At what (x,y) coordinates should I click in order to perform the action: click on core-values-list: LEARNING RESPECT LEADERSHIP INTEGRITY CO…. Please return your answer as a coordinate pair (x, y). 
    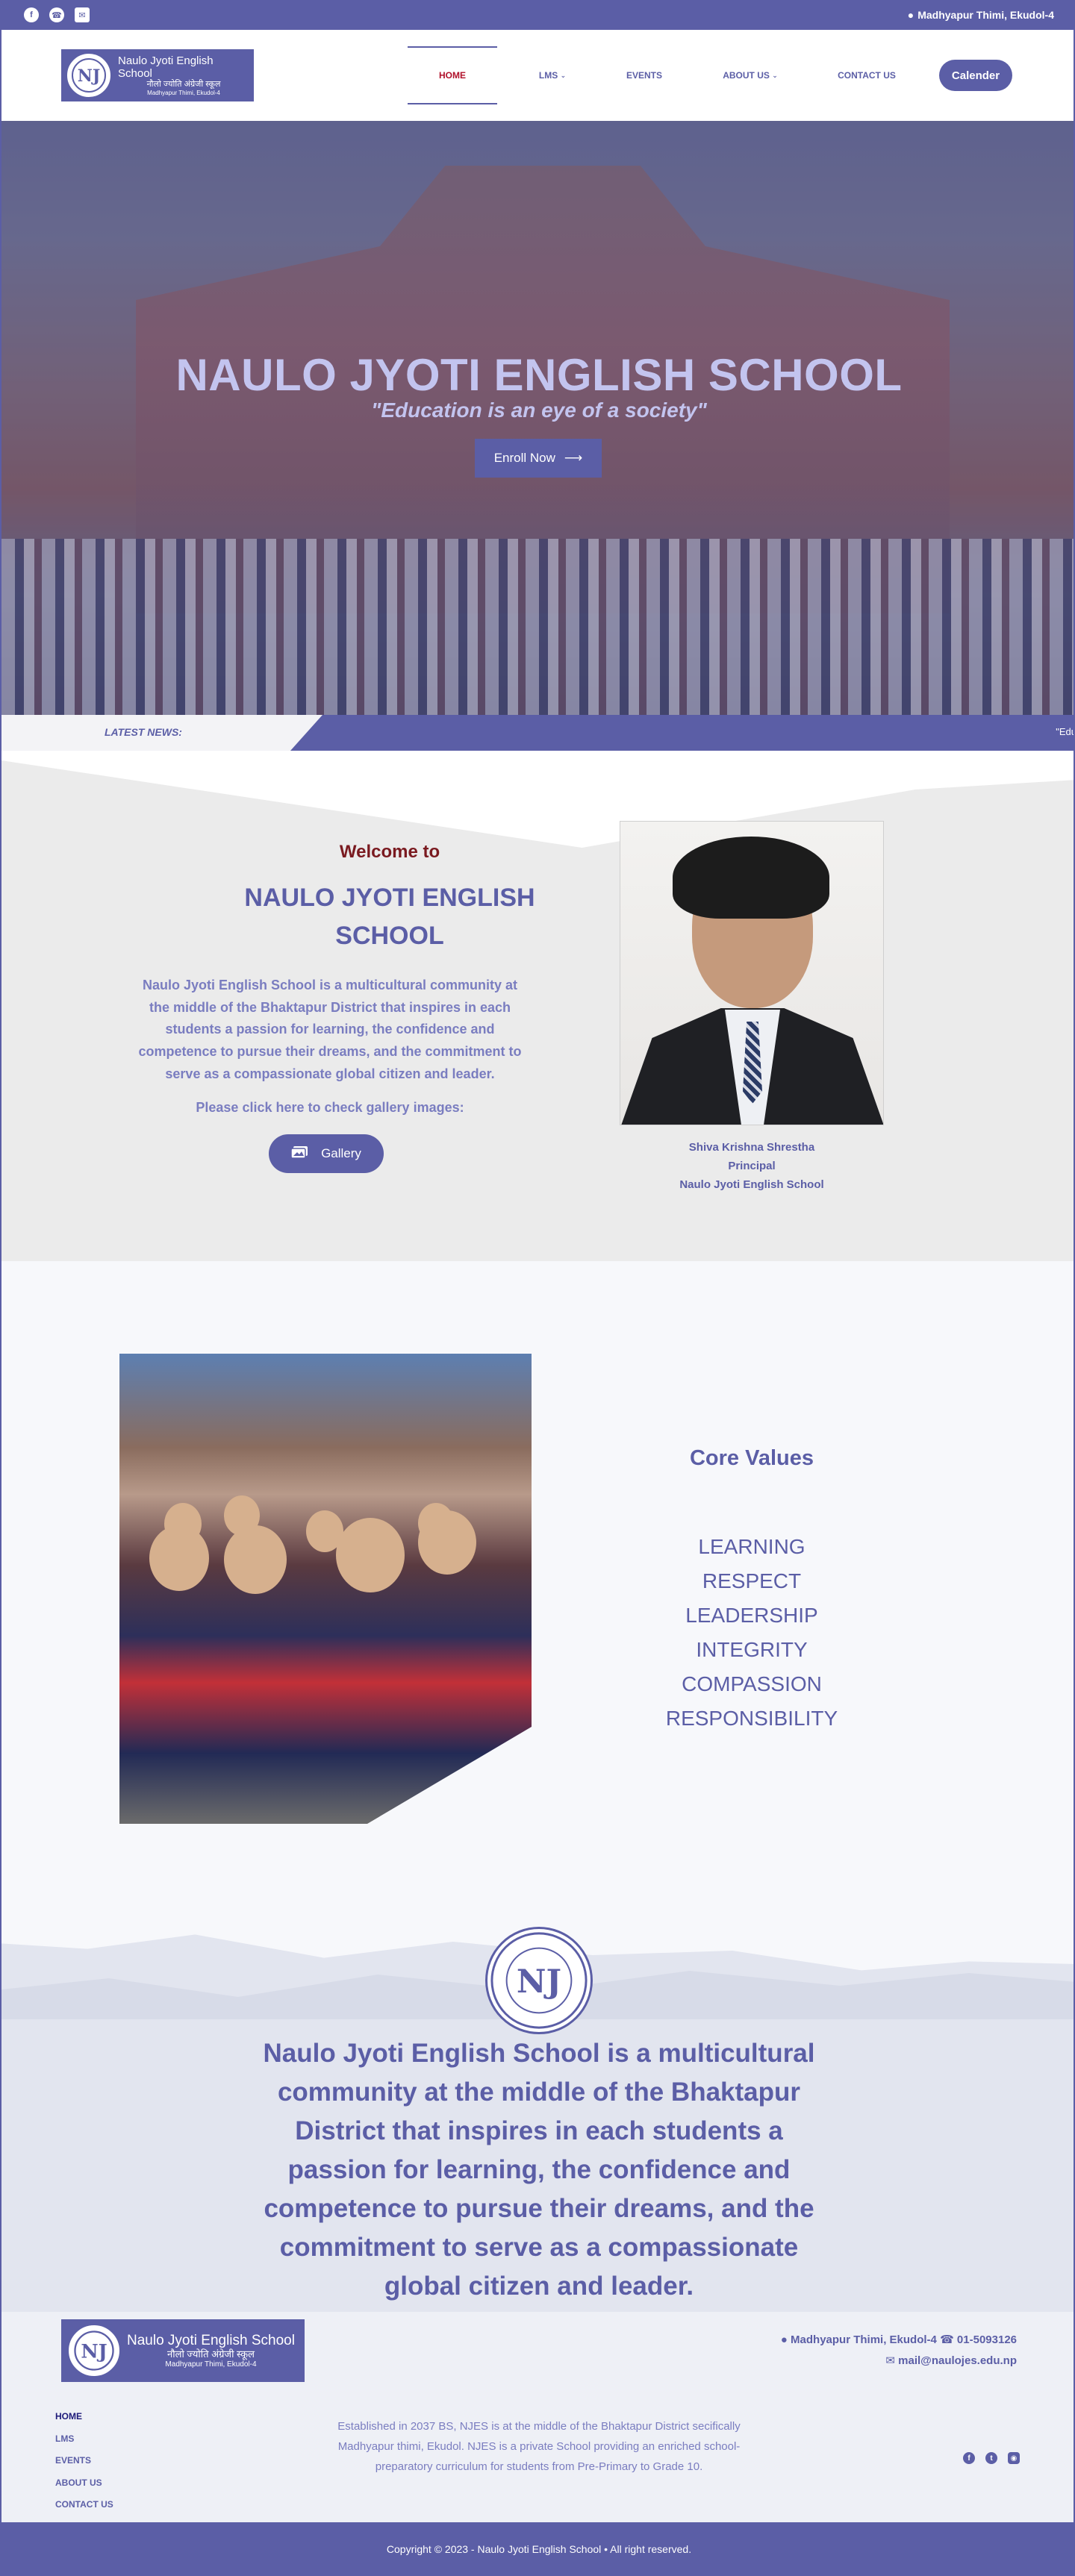
    Looking at the image, I should click on (752, 1633).